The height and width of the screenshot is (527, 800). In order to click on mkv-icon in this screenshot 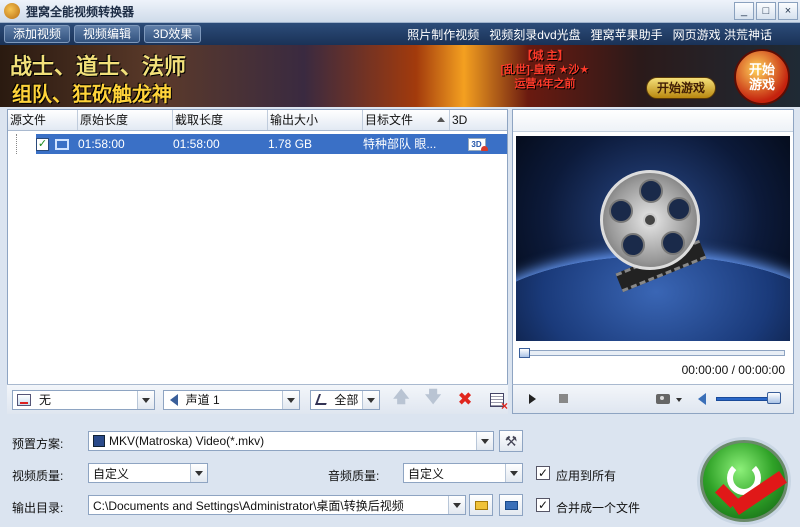, I will do `click(99, 441)`.